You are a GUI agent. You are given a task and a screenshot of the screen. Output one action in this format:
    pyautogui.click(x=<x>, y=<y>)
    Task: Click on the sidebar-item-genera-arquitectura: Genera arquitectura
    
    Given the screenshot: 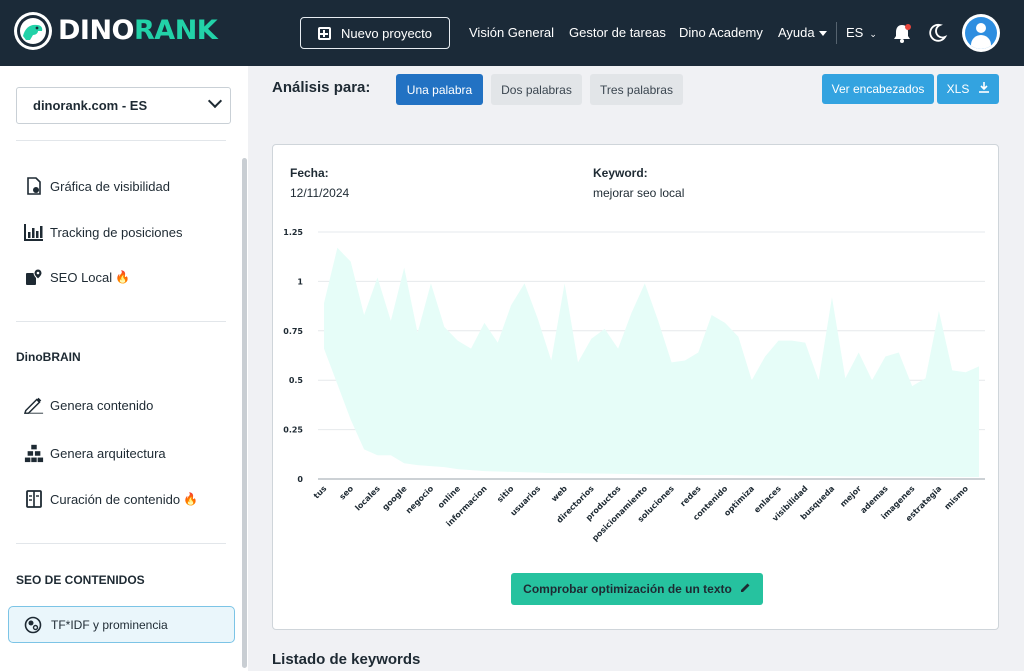 What is the action you would take?
    pyautogui.click(x=95, y=453)
    